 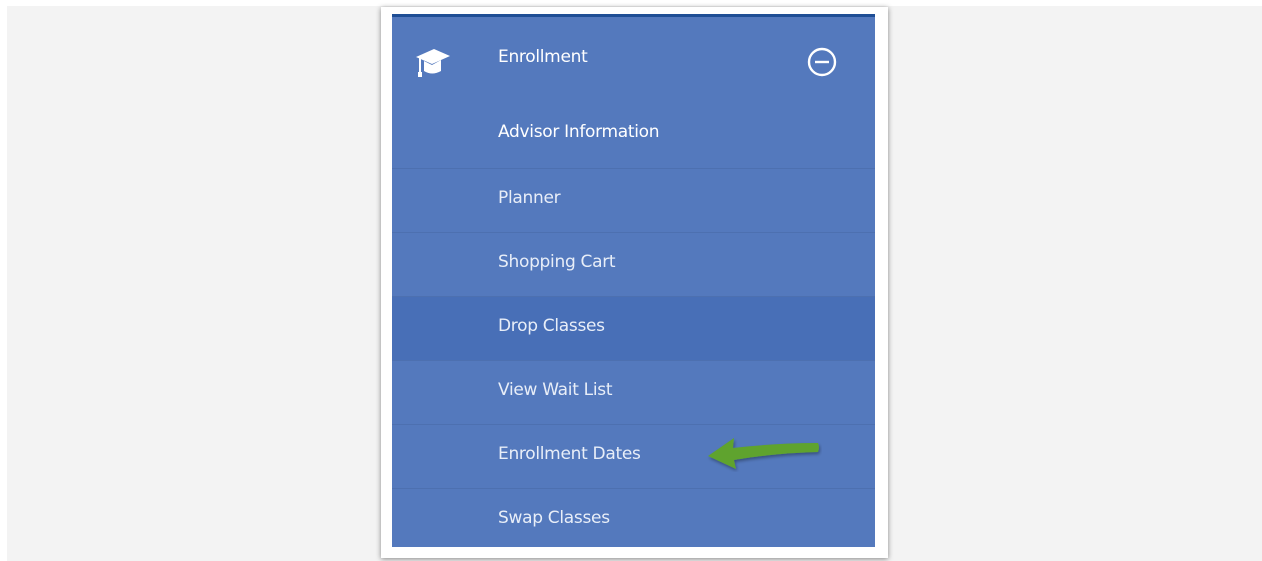 What do you see at coordinates (555, 390) in the screenshot?
I see `menu-item-label: View Wait List` at bounding box center [555, 390].